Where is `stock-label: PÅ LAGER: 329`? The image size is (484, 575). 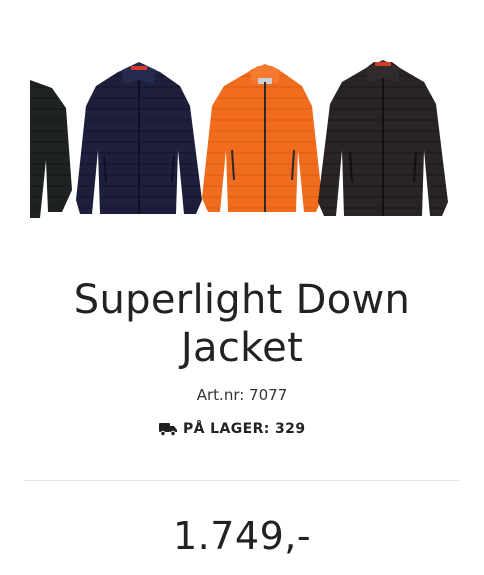 stock-label: PÅ LAGER: 329 is located at coordinates (244, 429).